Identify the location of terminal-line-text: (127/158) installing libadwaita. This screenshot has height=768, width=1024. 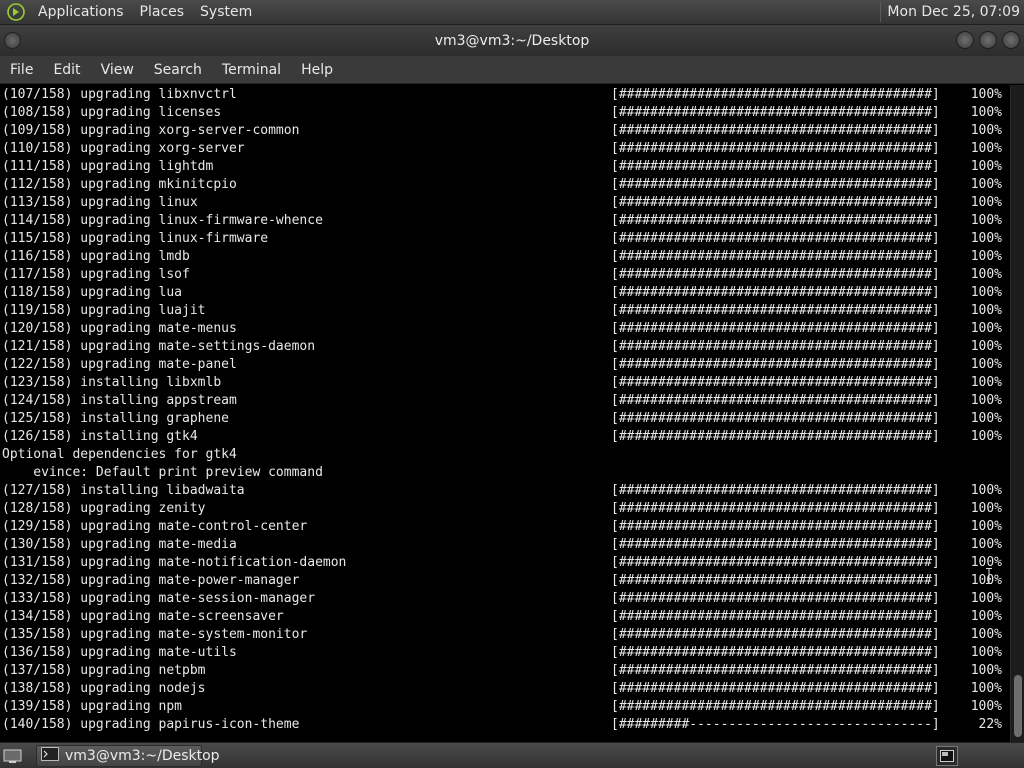
(123, 490).